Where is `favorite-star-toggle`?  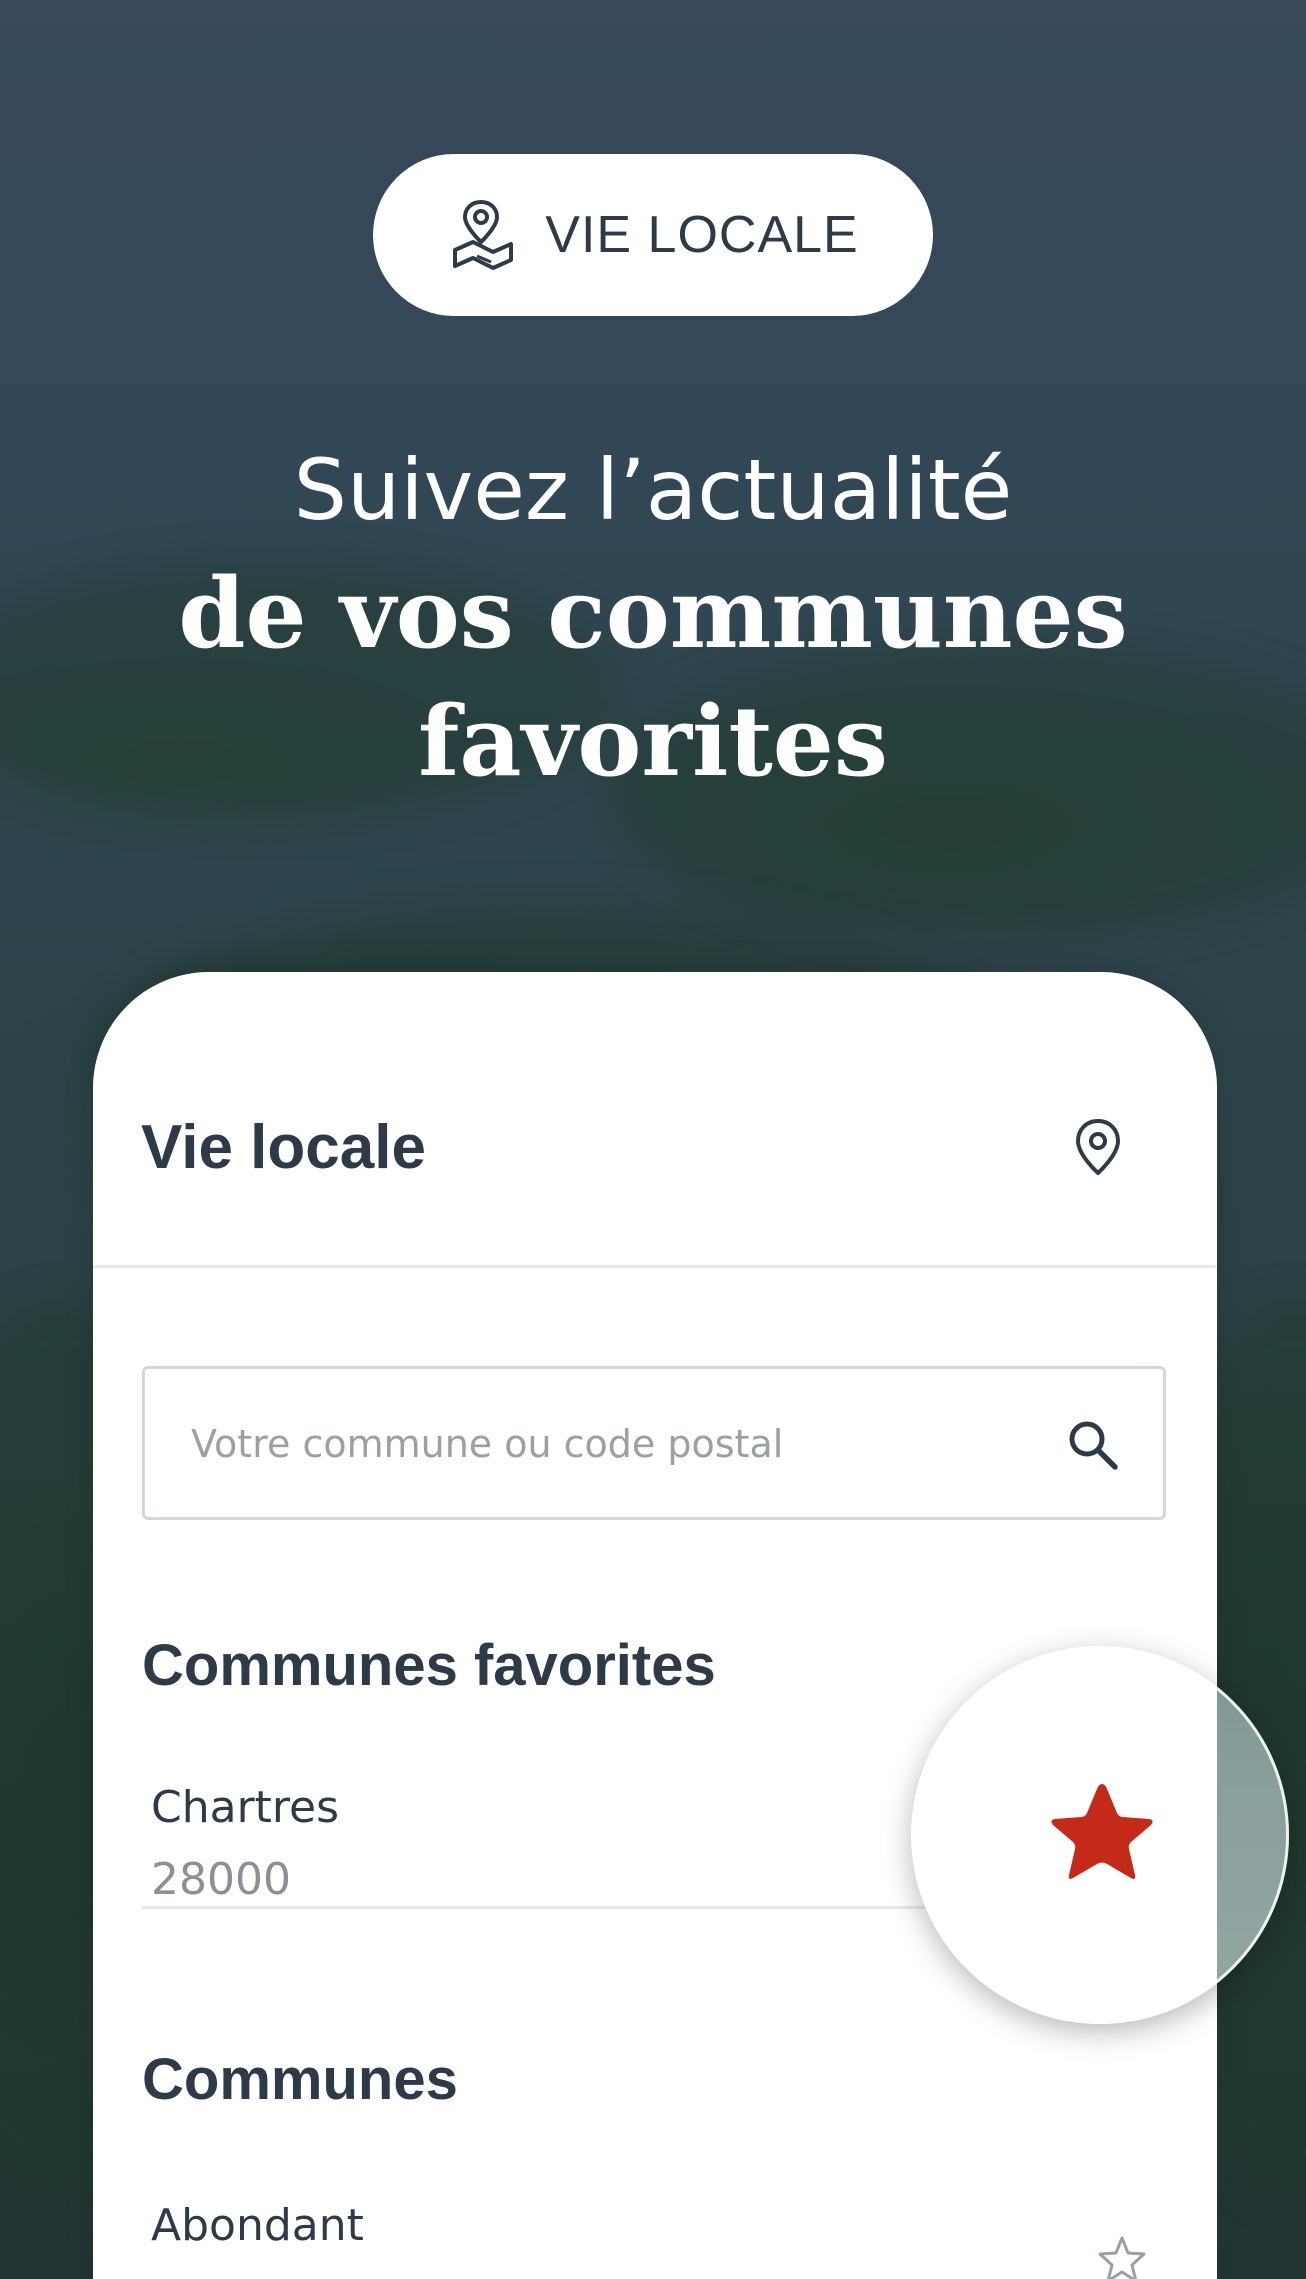
favorite-star-toggle is located at coordinates (1100, 1835).